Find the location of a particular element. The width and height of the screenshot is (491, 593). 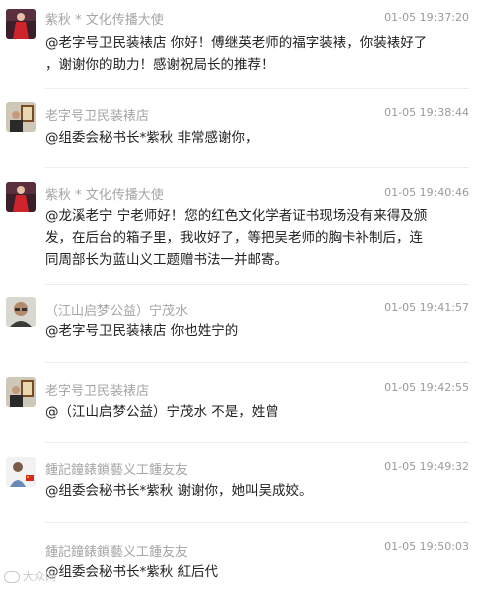

message-text: @组委会秘书长*紫秋 紅后代 is located at coordinates (255, 572).